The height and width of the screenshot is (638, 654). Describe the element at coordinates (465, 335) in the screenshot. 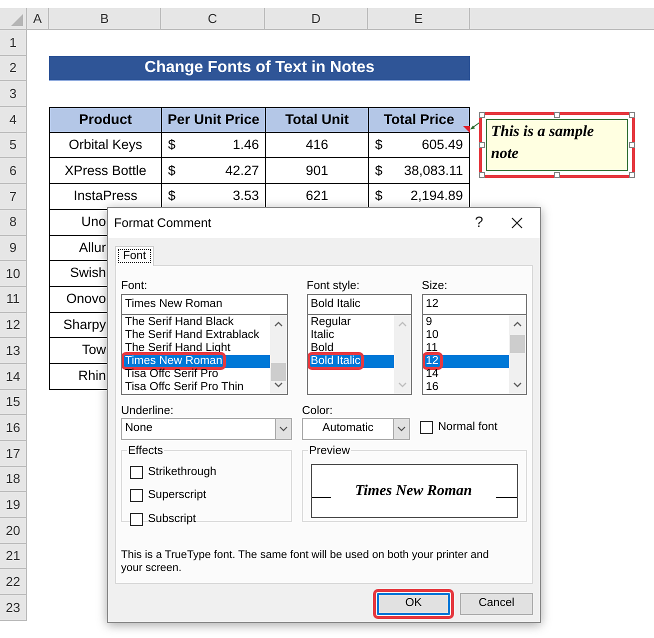

I see `list-item: 10` at that location.